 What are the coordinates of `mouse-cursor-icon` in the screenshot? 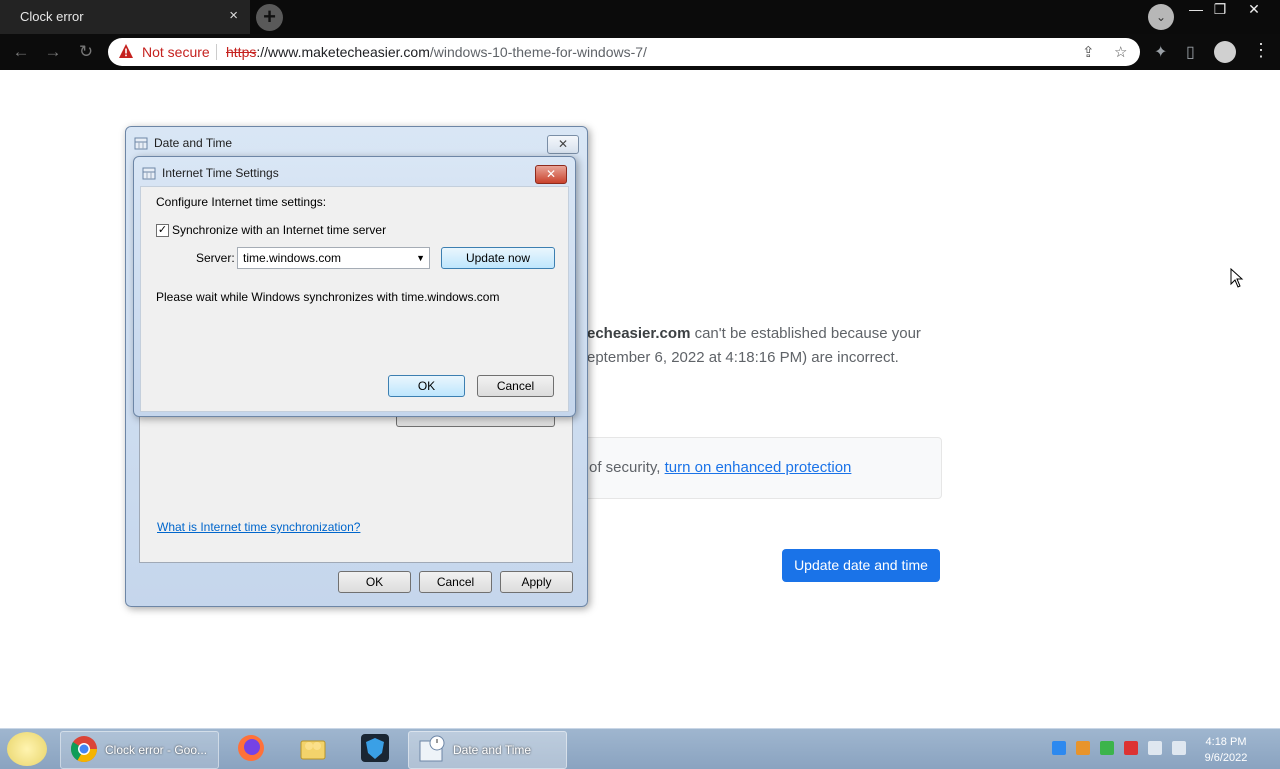 It's located at (1237, 278).